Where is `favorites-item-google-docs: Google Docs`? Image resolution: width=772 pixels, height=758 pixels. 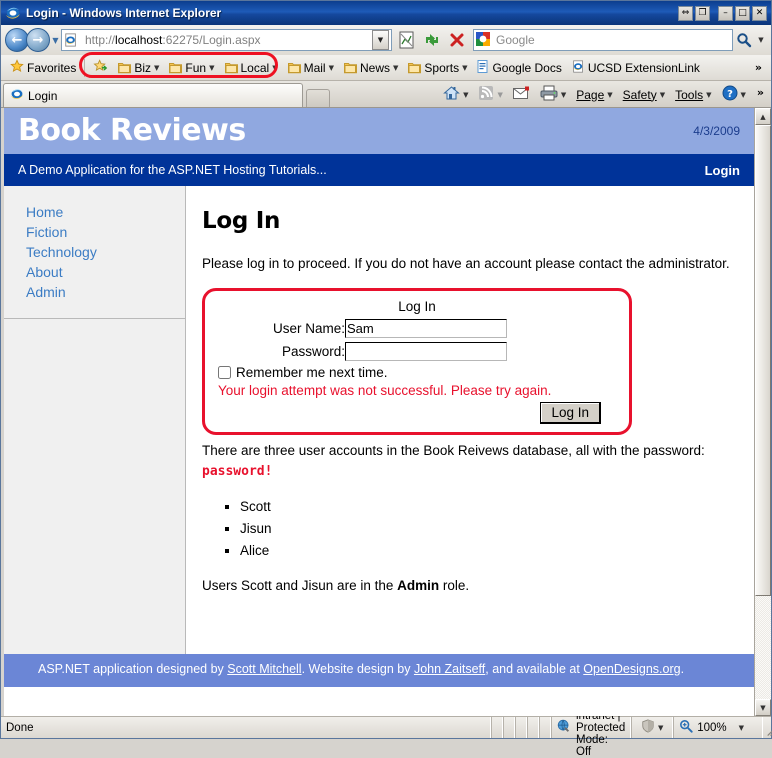 favorites-item-google-docs: Google Docs is located at coordinates (519, 68).